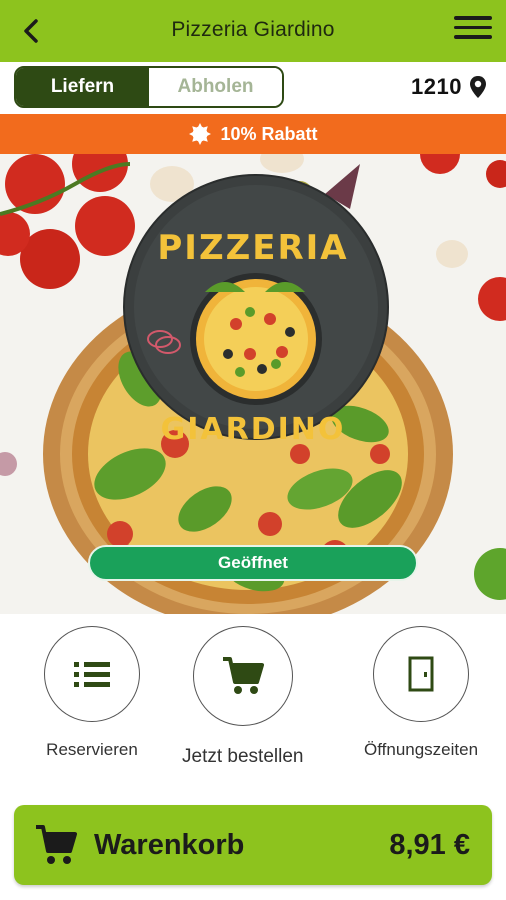 The height and width of the screenshot is (900, 506). What do you see at coordinates (253, 429) in the screenshot?
I see `logo-text-bottom: GIARDINO` at bounding box center [253, 429].